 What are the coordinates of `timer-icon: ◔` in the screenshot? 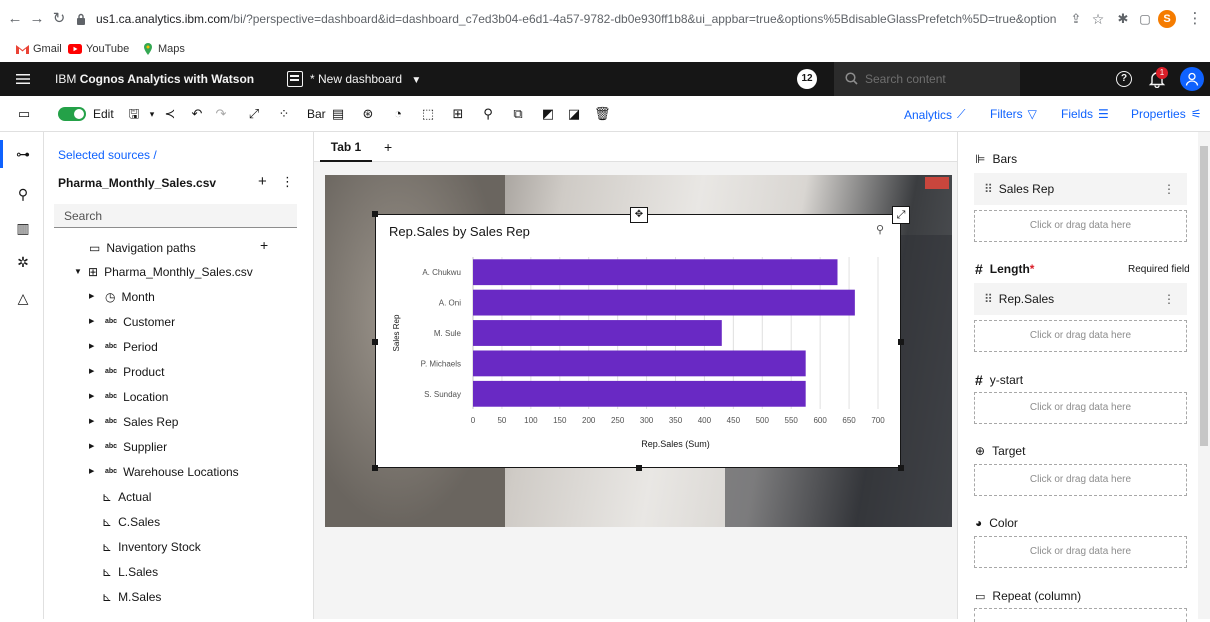 It's located at (398, 114).